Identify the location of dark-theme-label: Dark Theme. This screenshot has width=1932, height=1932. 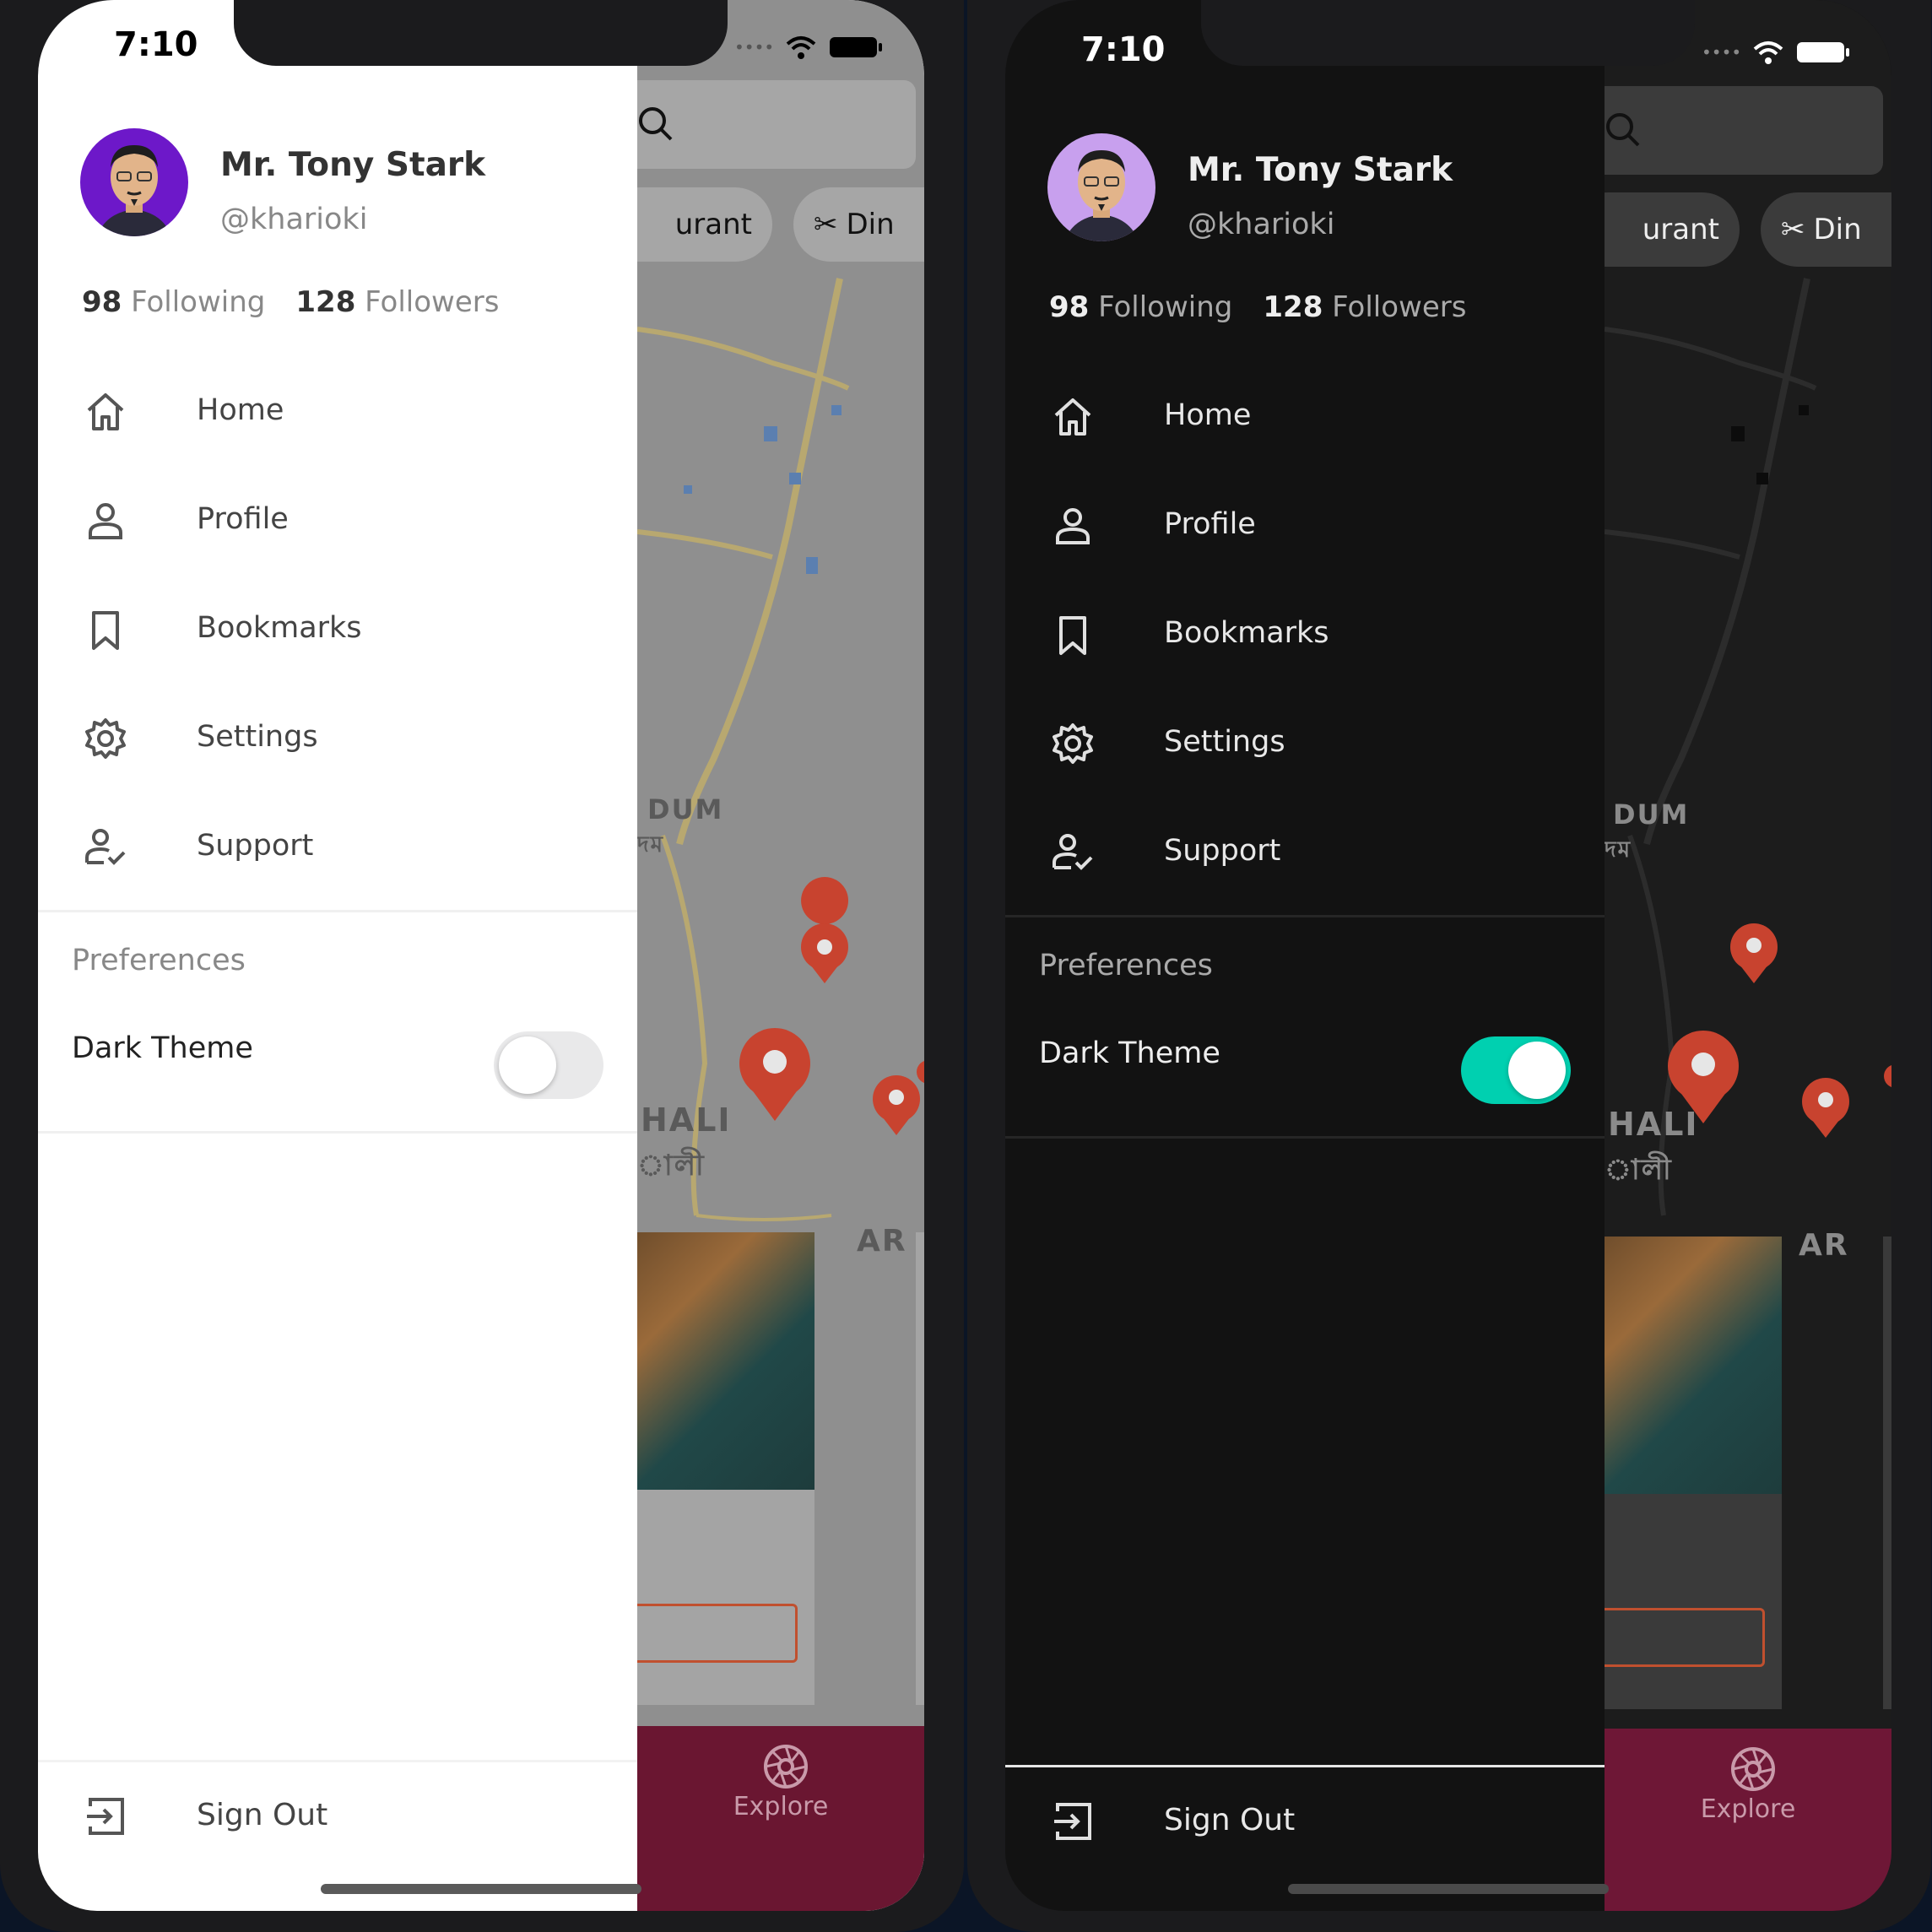
(162, 1048).